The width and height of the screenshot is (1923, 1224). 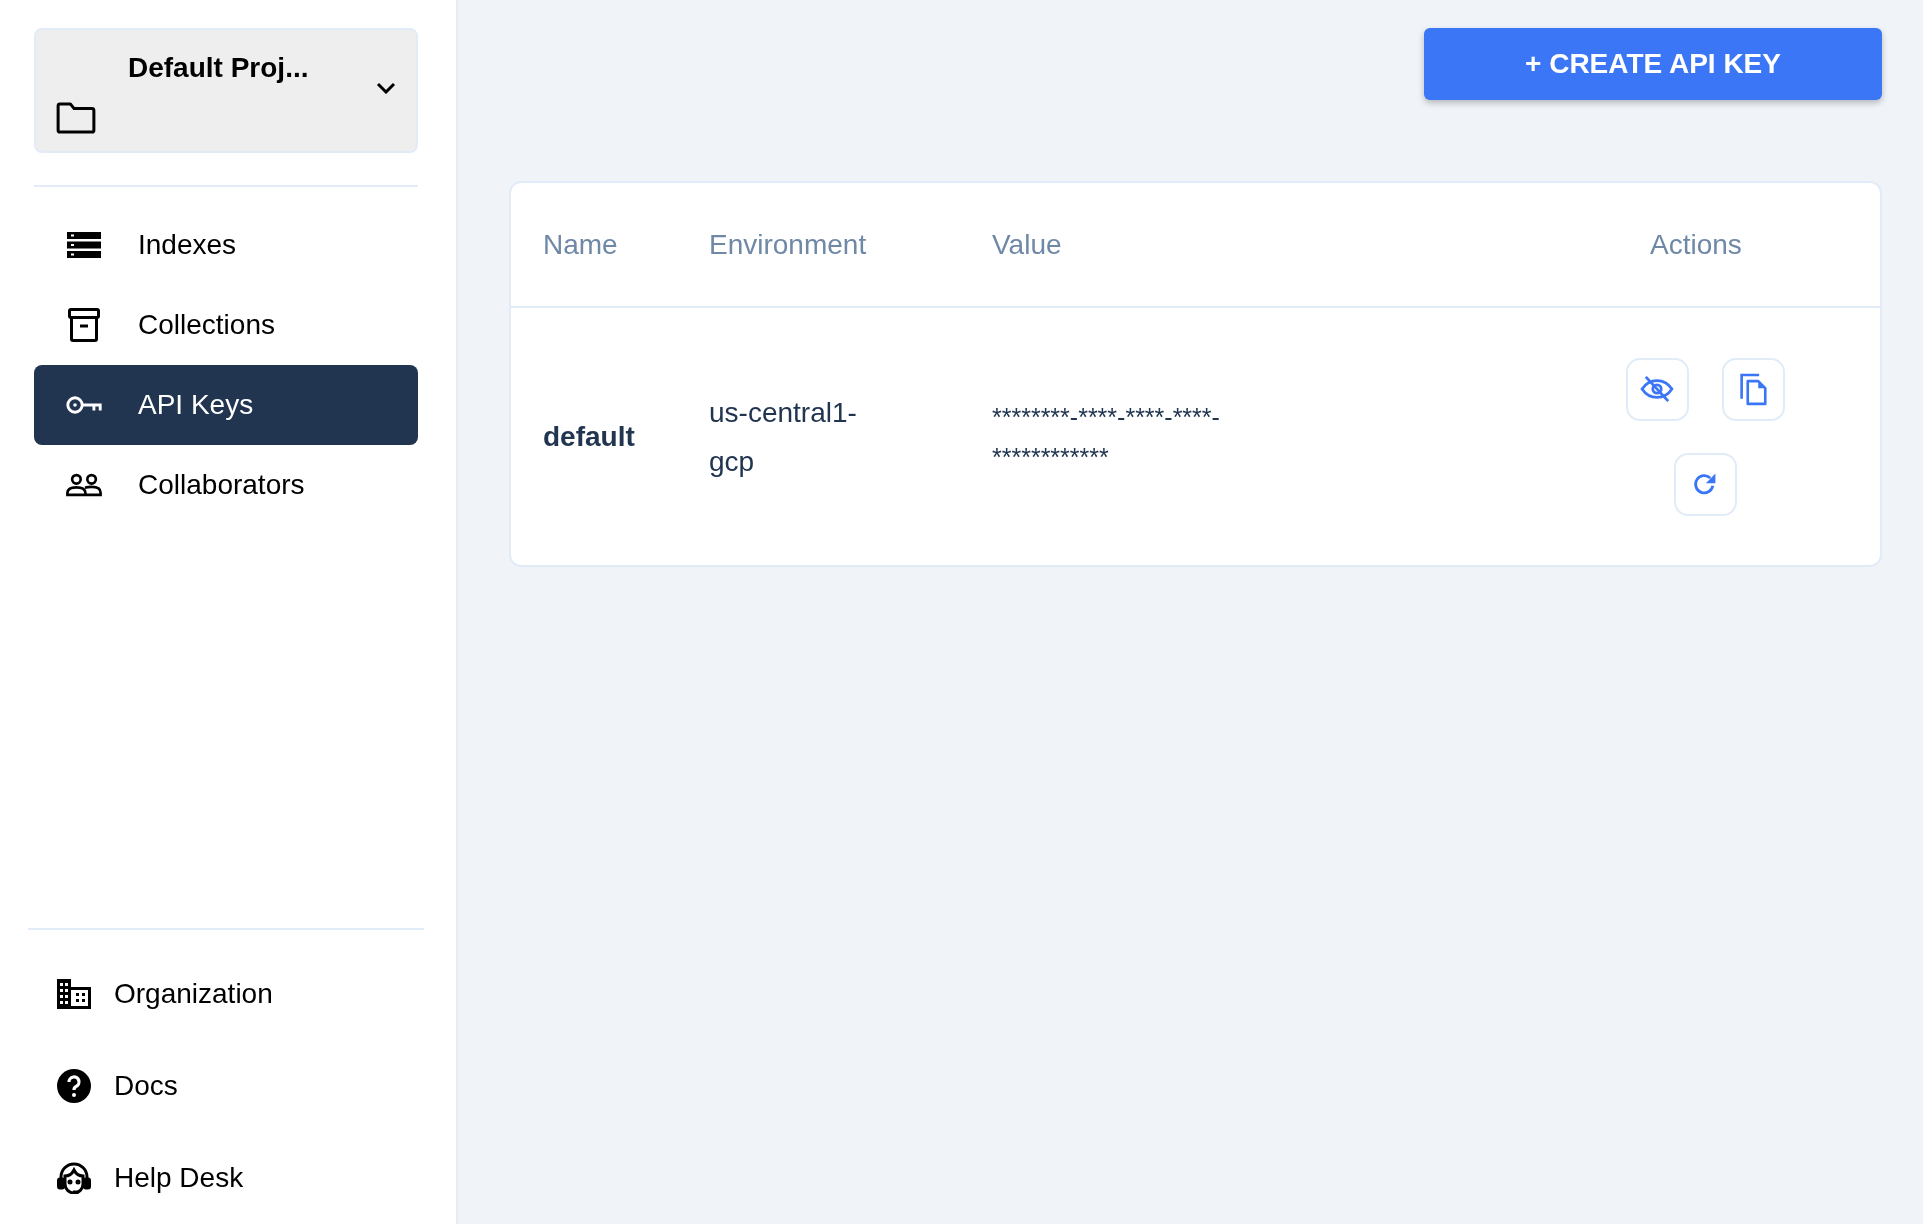 I want to click on column-header: Actions, so click(x=1696, y=244).